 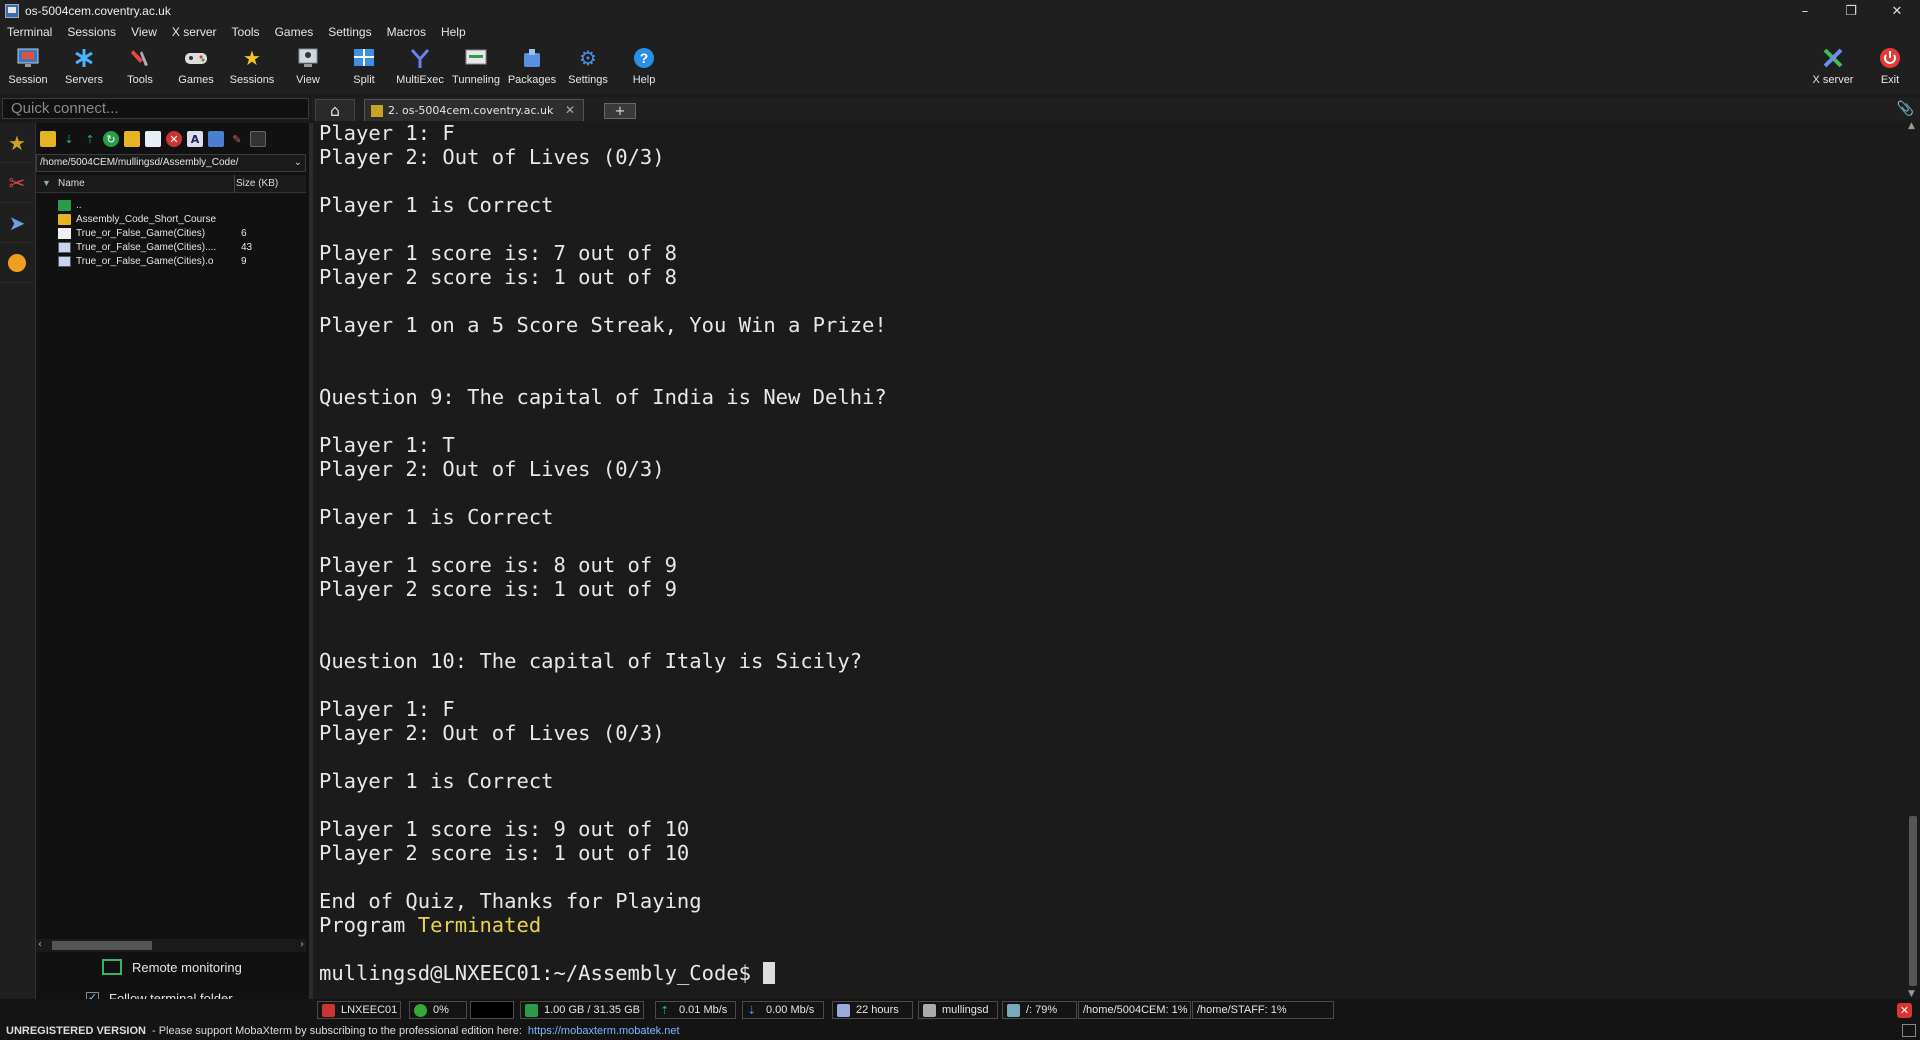 What do you see at coordinates (364, 68) in the screenshot?
I see `split-button: Split` at bounding box center [364, 68].